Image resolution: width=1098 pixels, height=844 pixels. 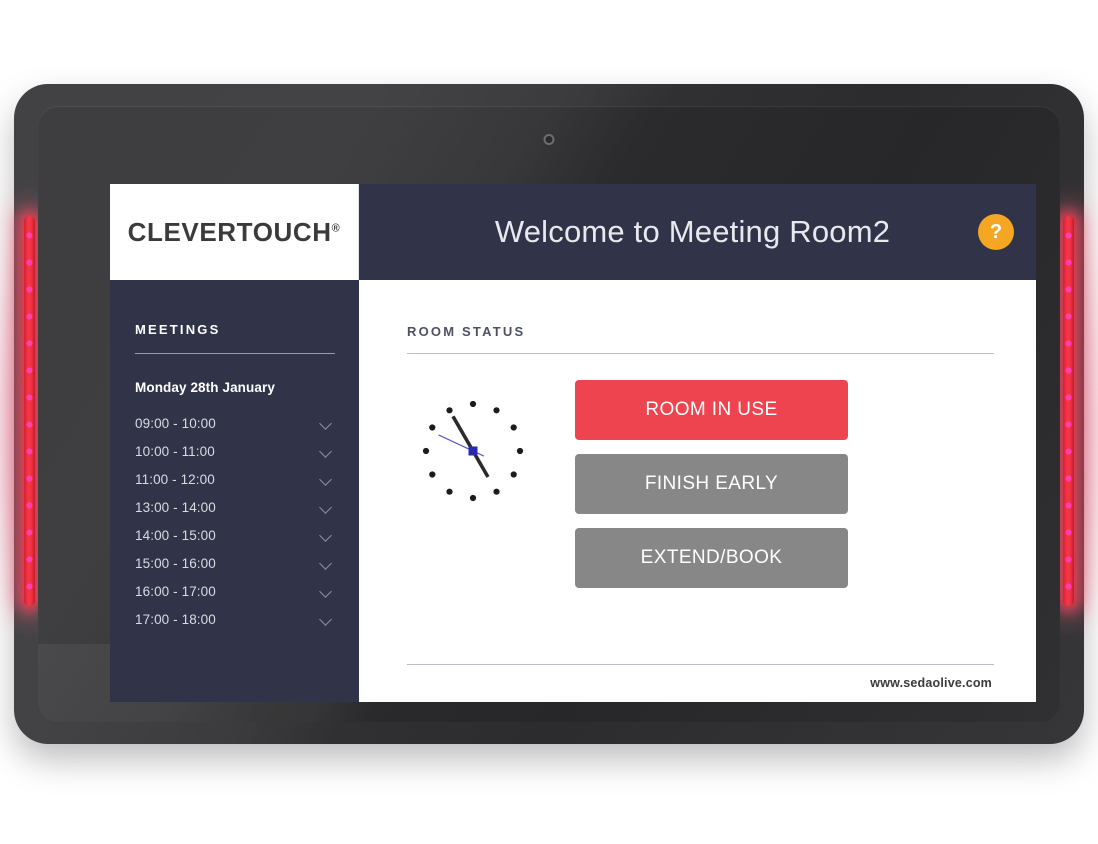 I want to click on clock-center-hub, so click(x=473, y=451).